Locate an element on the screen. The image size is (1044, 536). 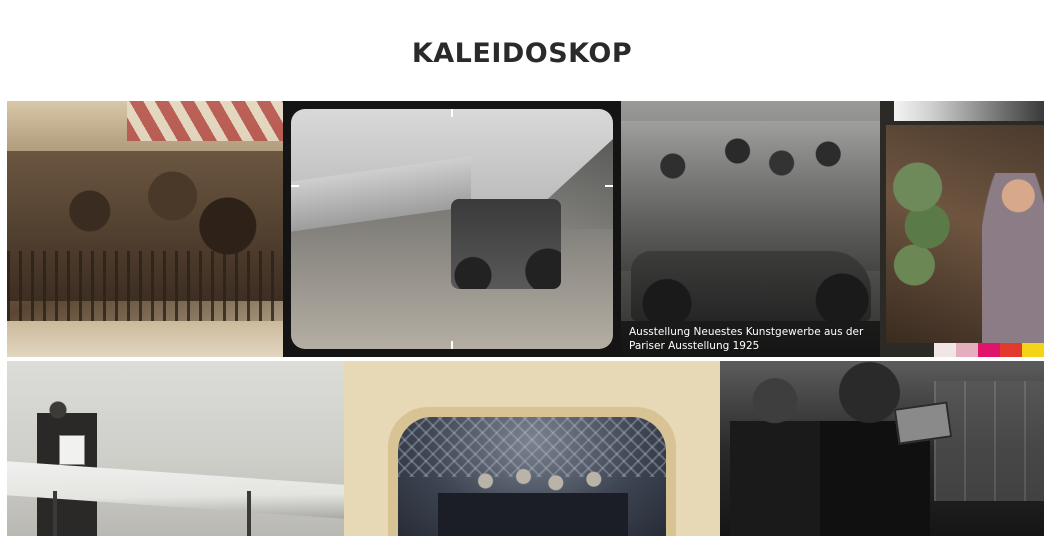
grey-scale-chart is located at coordinates (969, 111).